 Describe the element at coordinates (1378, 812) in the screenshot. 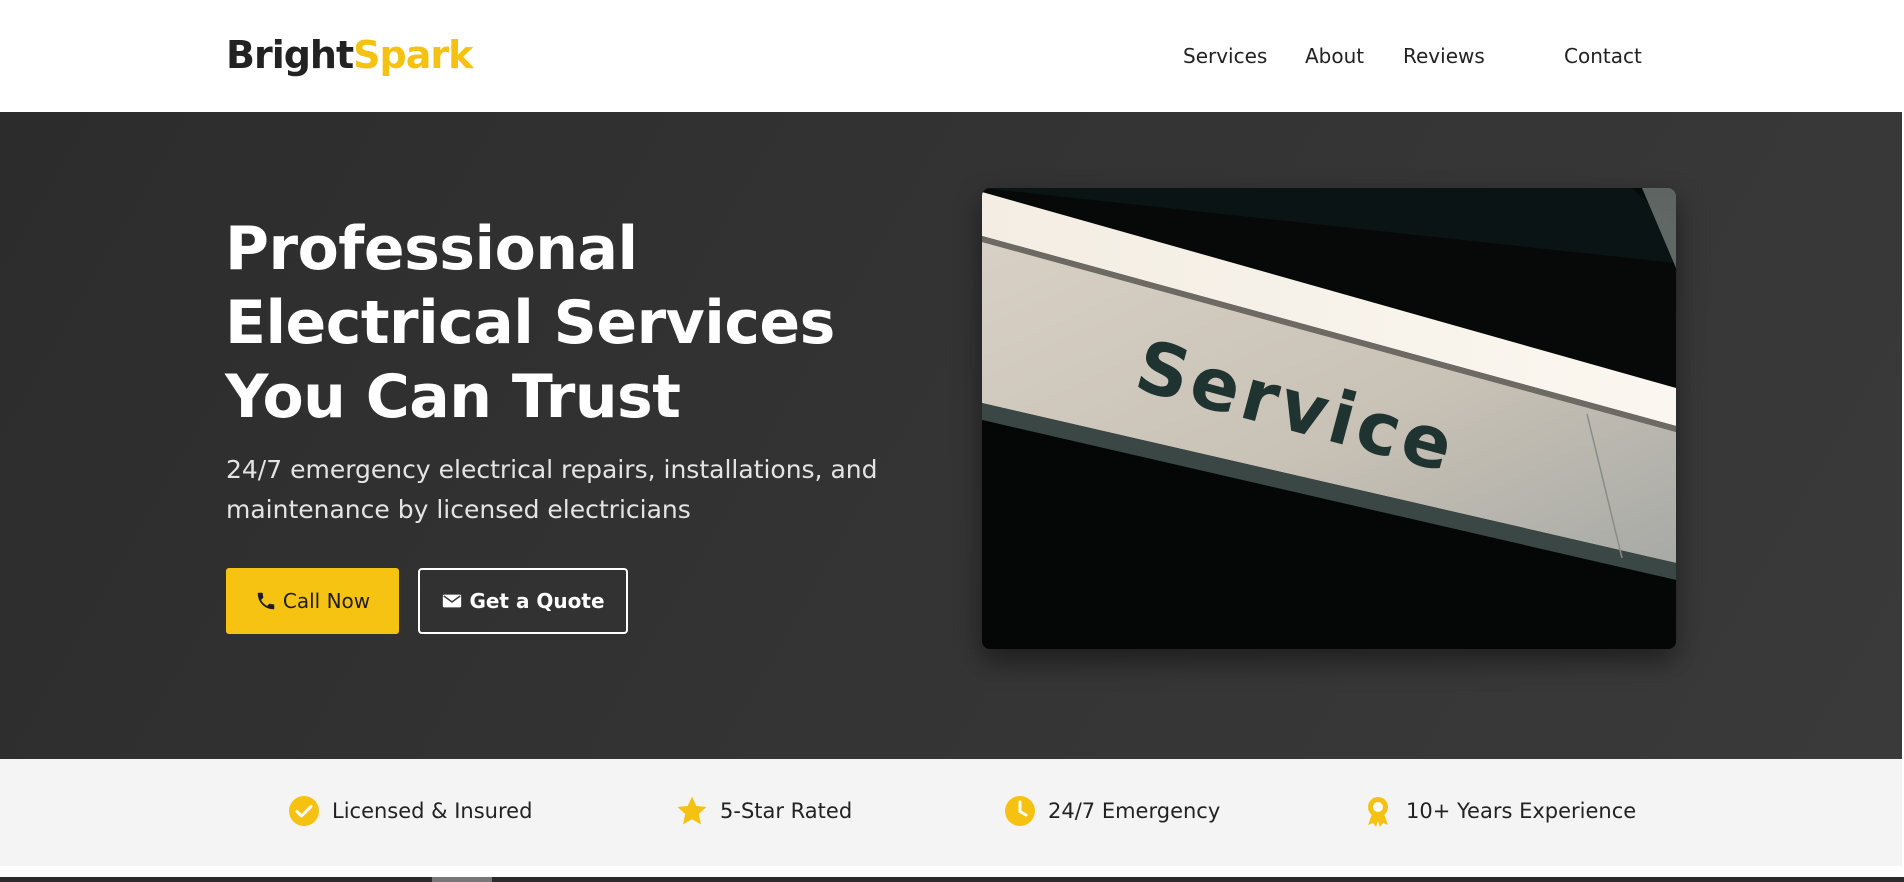

I see `award-icon` at that location.